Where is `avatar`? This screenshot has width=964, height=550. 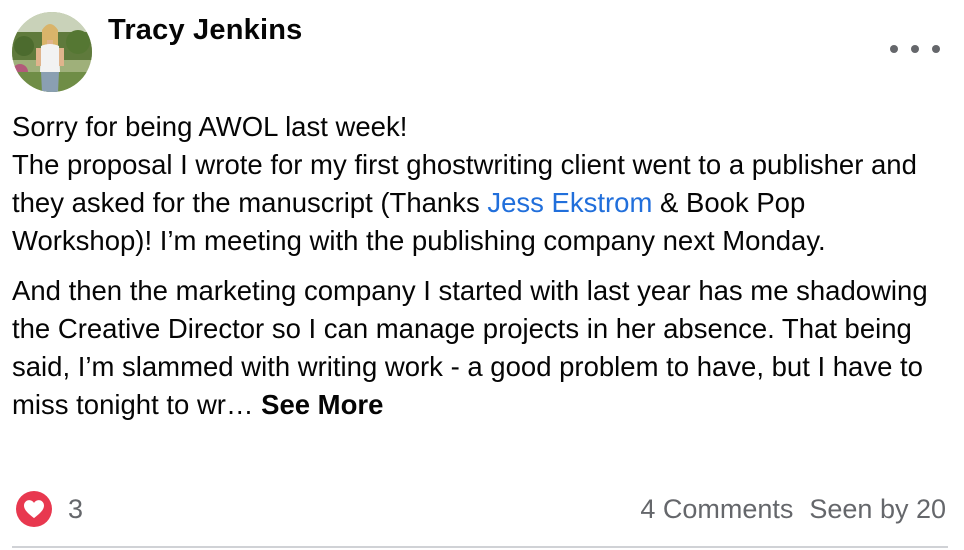 avatar is located at coordinates (52, 52).